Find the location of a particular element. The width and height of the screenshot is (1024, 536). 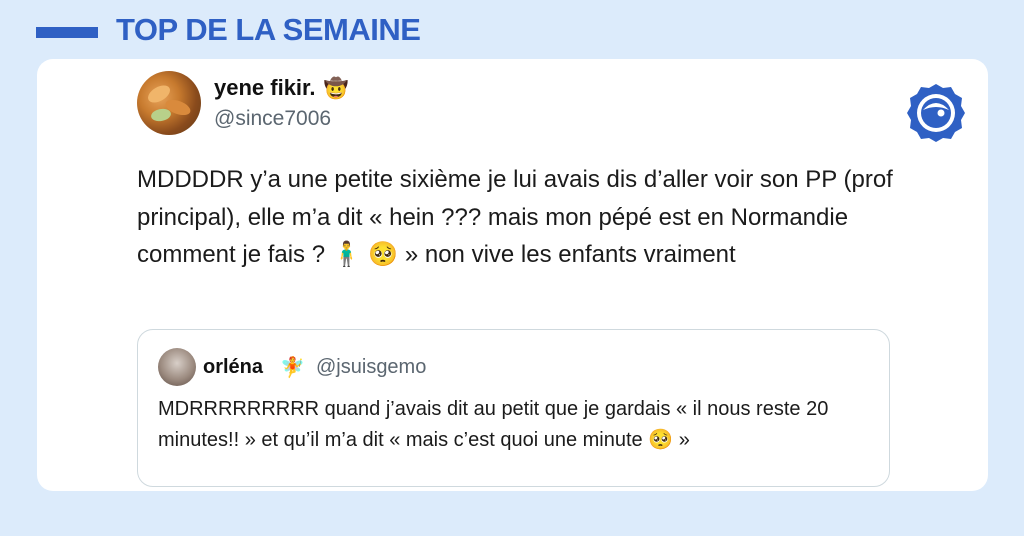

quoted-author-avatar is located at coordinates (177, 367).